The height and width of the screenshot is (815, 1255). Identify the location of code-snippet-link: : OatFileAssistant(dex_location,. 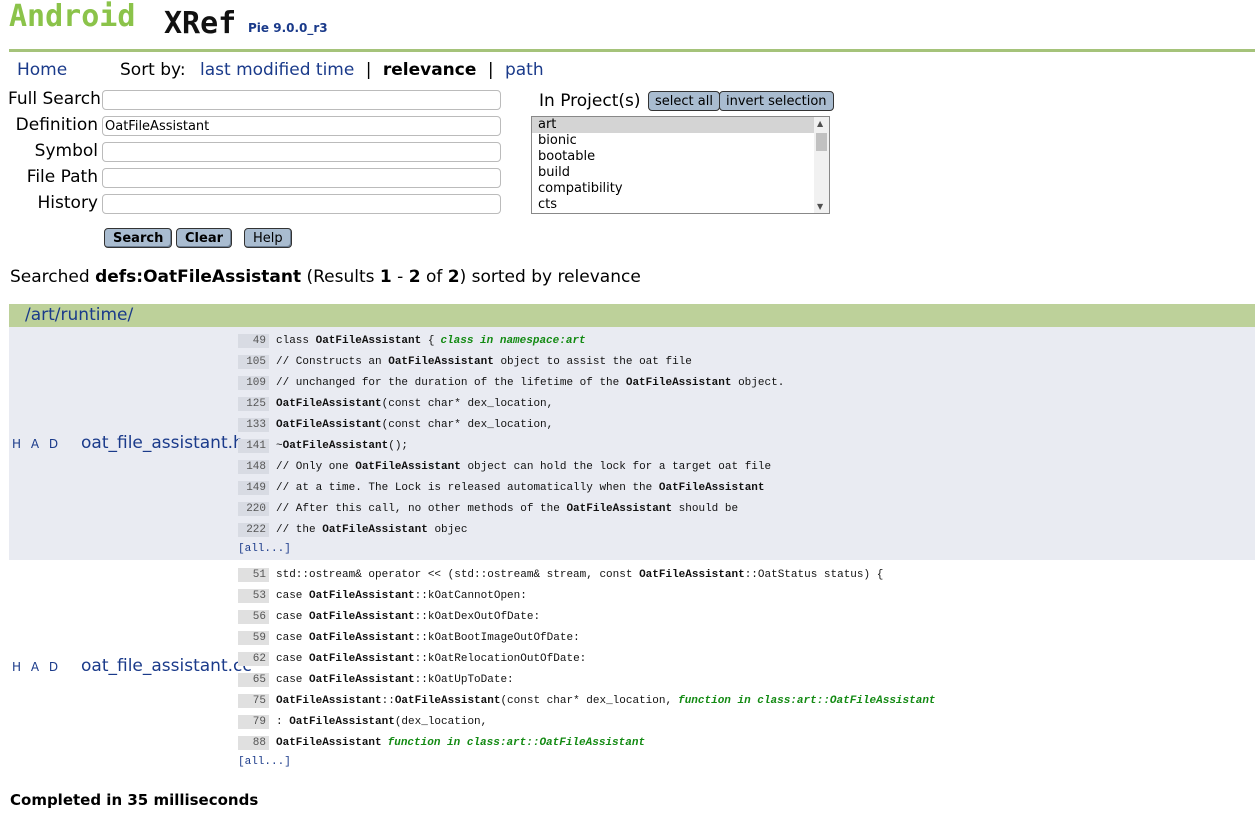
(381, 722).